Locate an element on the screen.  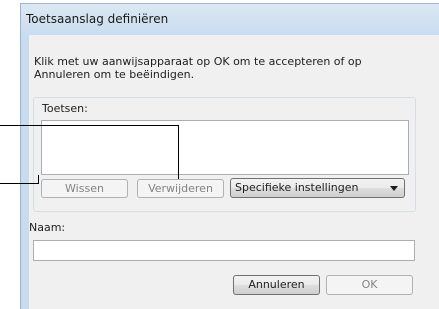
name-input is located at coordinates (224, 250).